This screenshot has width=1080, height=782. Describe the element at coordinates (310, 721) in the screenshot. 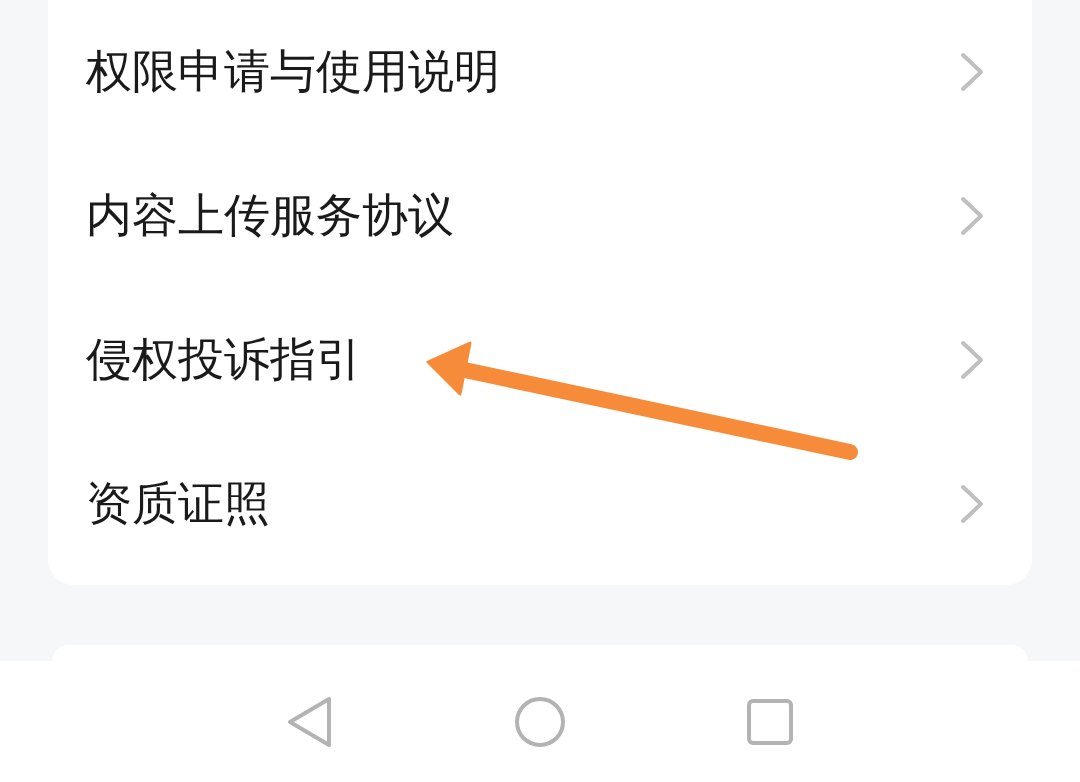

I see `triangle-left-icon` at that location.